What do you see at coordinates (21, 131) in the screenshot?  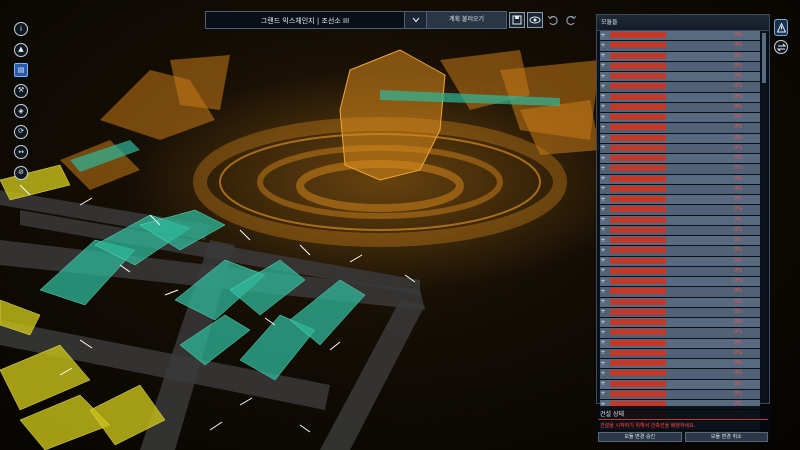 I see `left-toolbar-button-6: ⟳` at bounding box center [21, 131].